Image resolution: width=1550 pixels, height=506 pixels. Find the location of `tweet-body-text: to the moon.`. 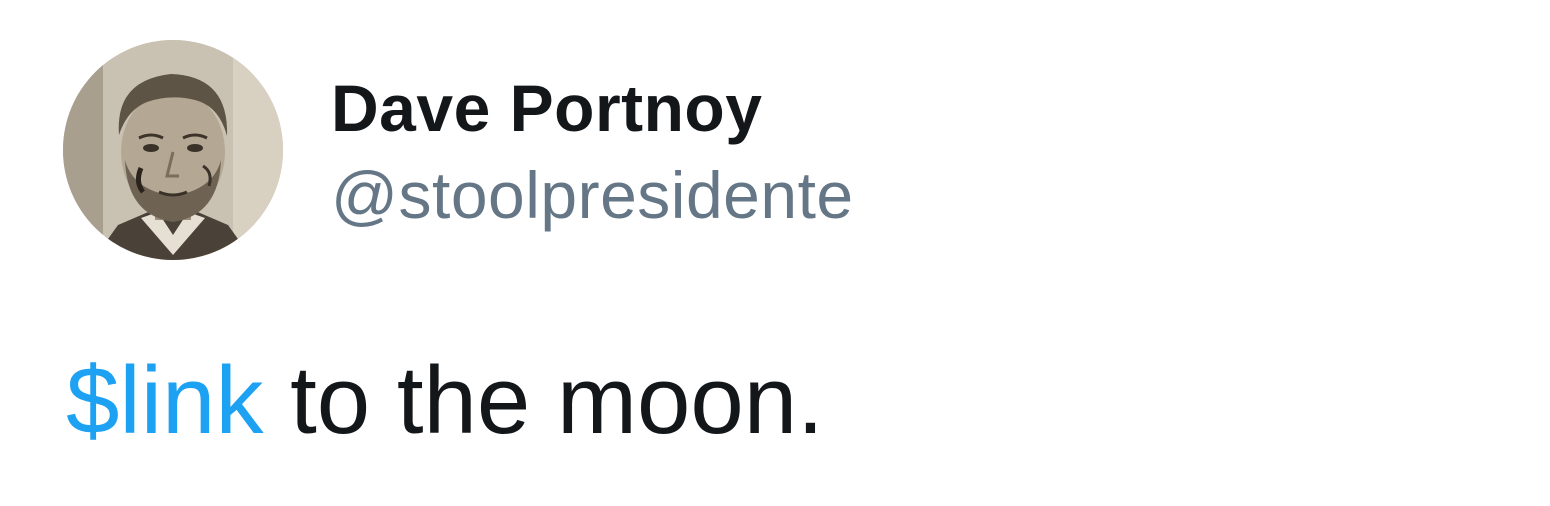

tweet-body-text: to the moon. is located at coordinates (543, 400).